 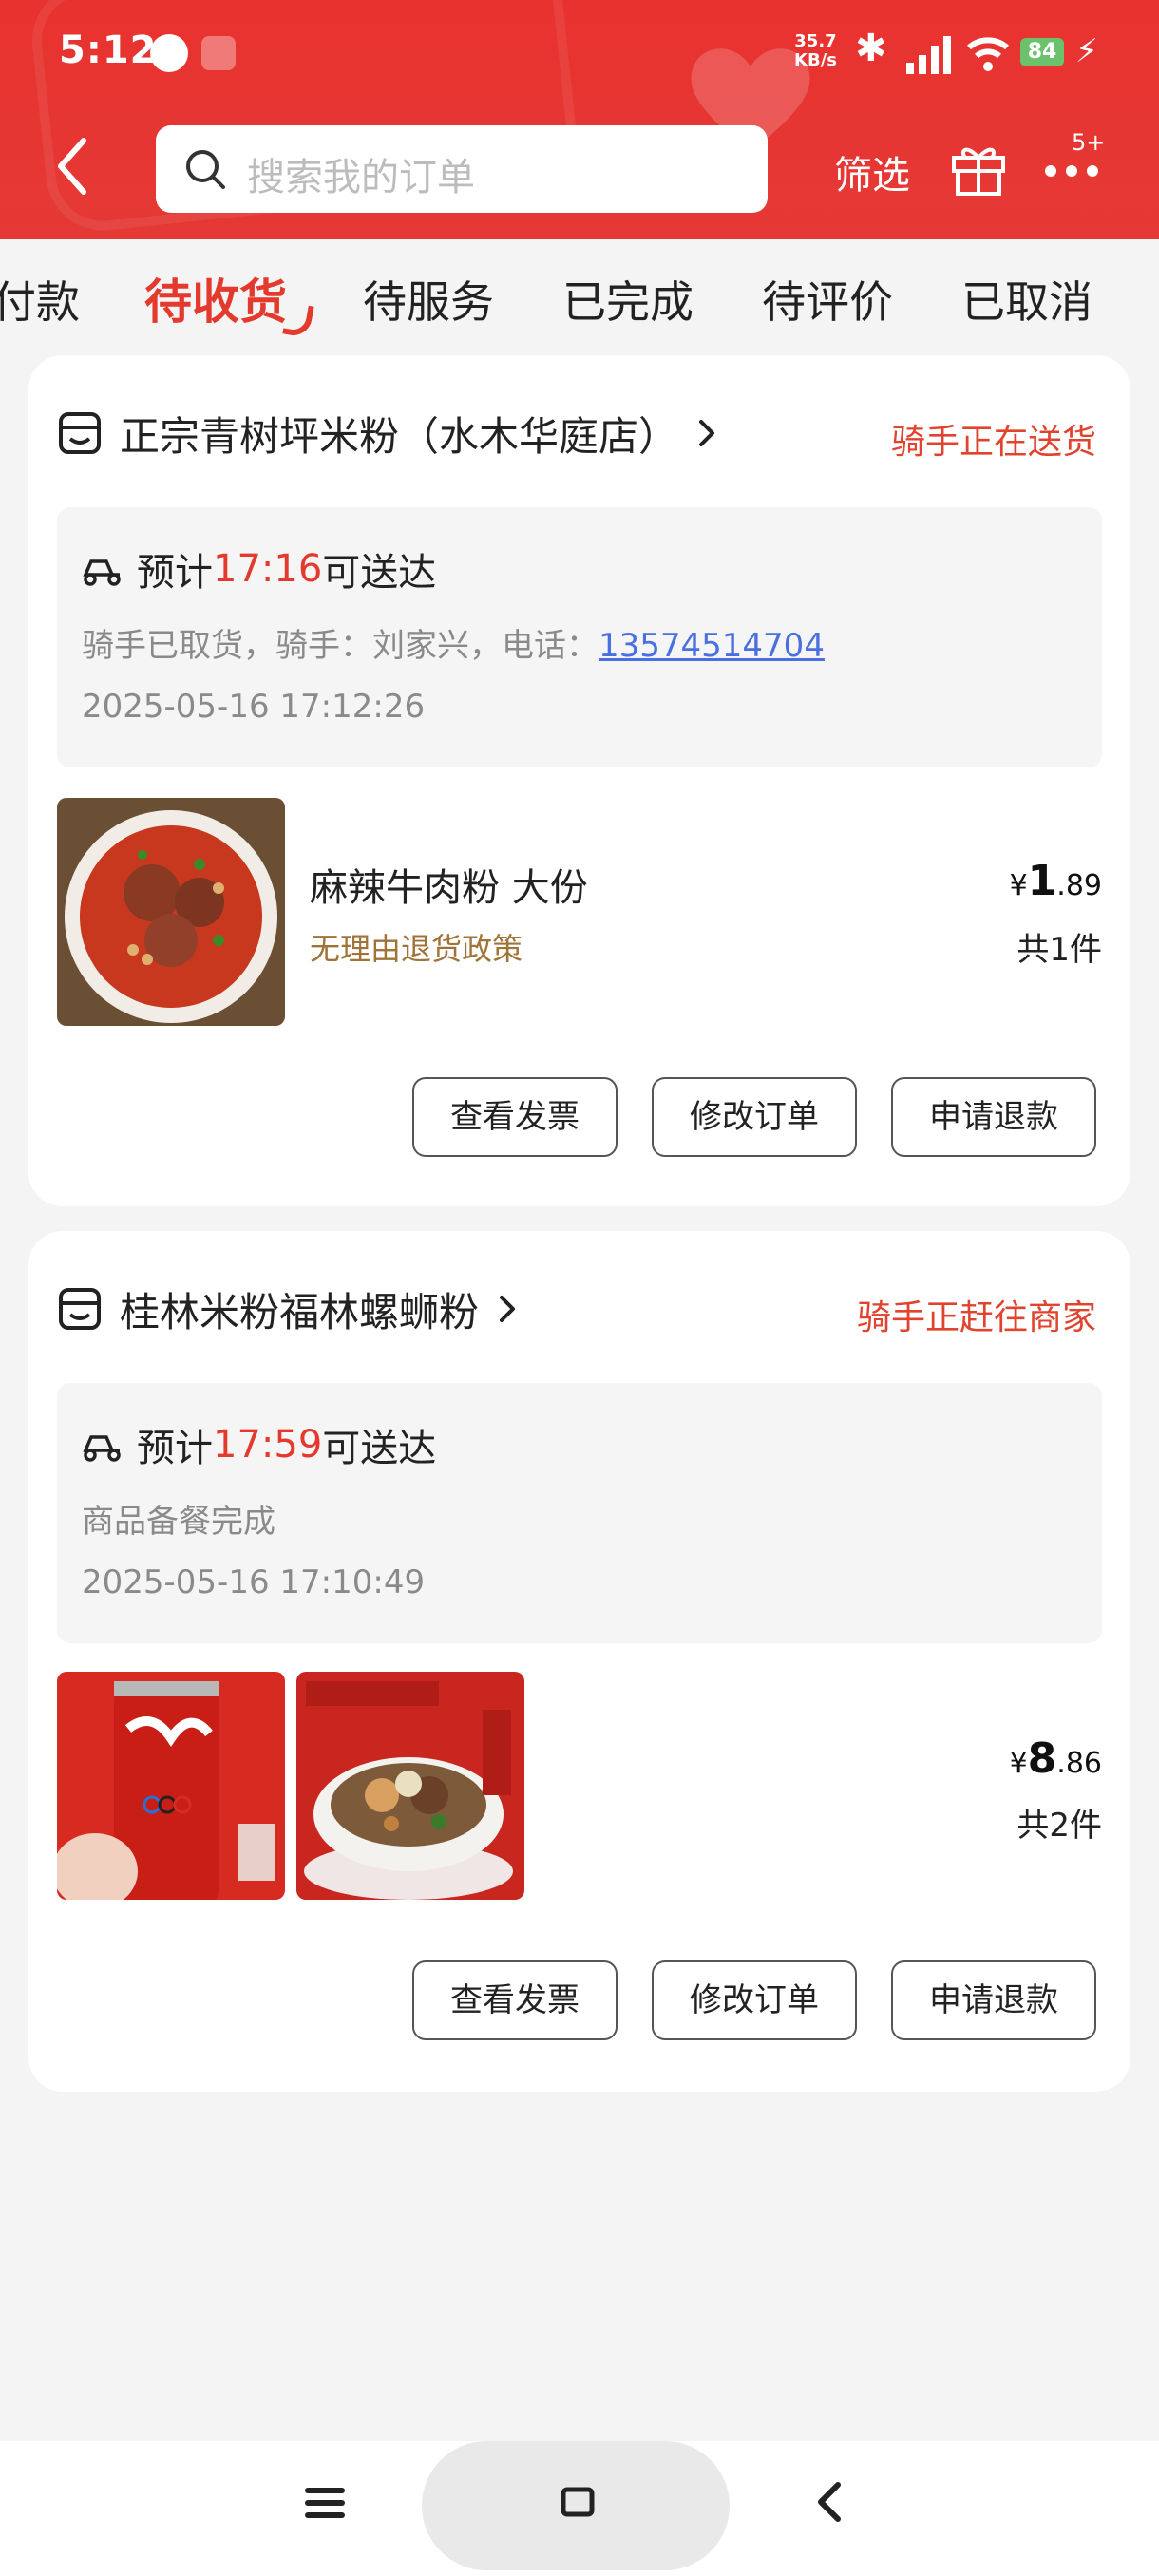 I want to click on product-image-snail-noodles, so click(x=410, y=1786).